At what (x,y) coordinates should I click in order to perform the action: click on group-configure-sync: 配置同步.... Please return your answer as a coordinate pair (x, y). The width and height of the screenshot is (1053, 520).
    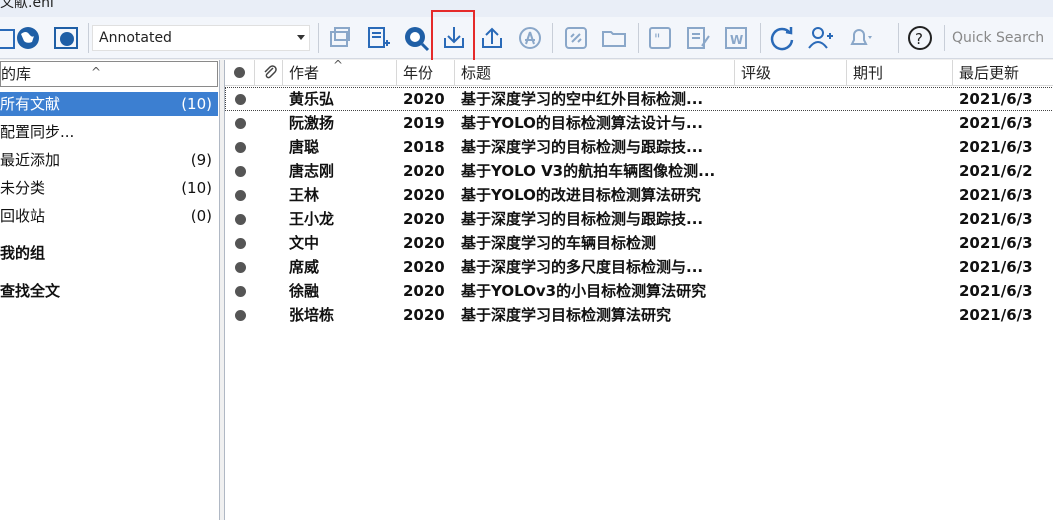
    Looking at the image, I should click on (109, 132).